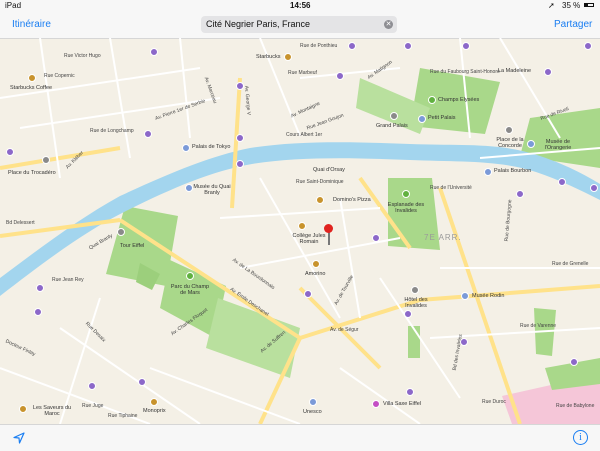 This screenshot has width=600, height=451. I want to click on dome-icon, so click(415, 290).